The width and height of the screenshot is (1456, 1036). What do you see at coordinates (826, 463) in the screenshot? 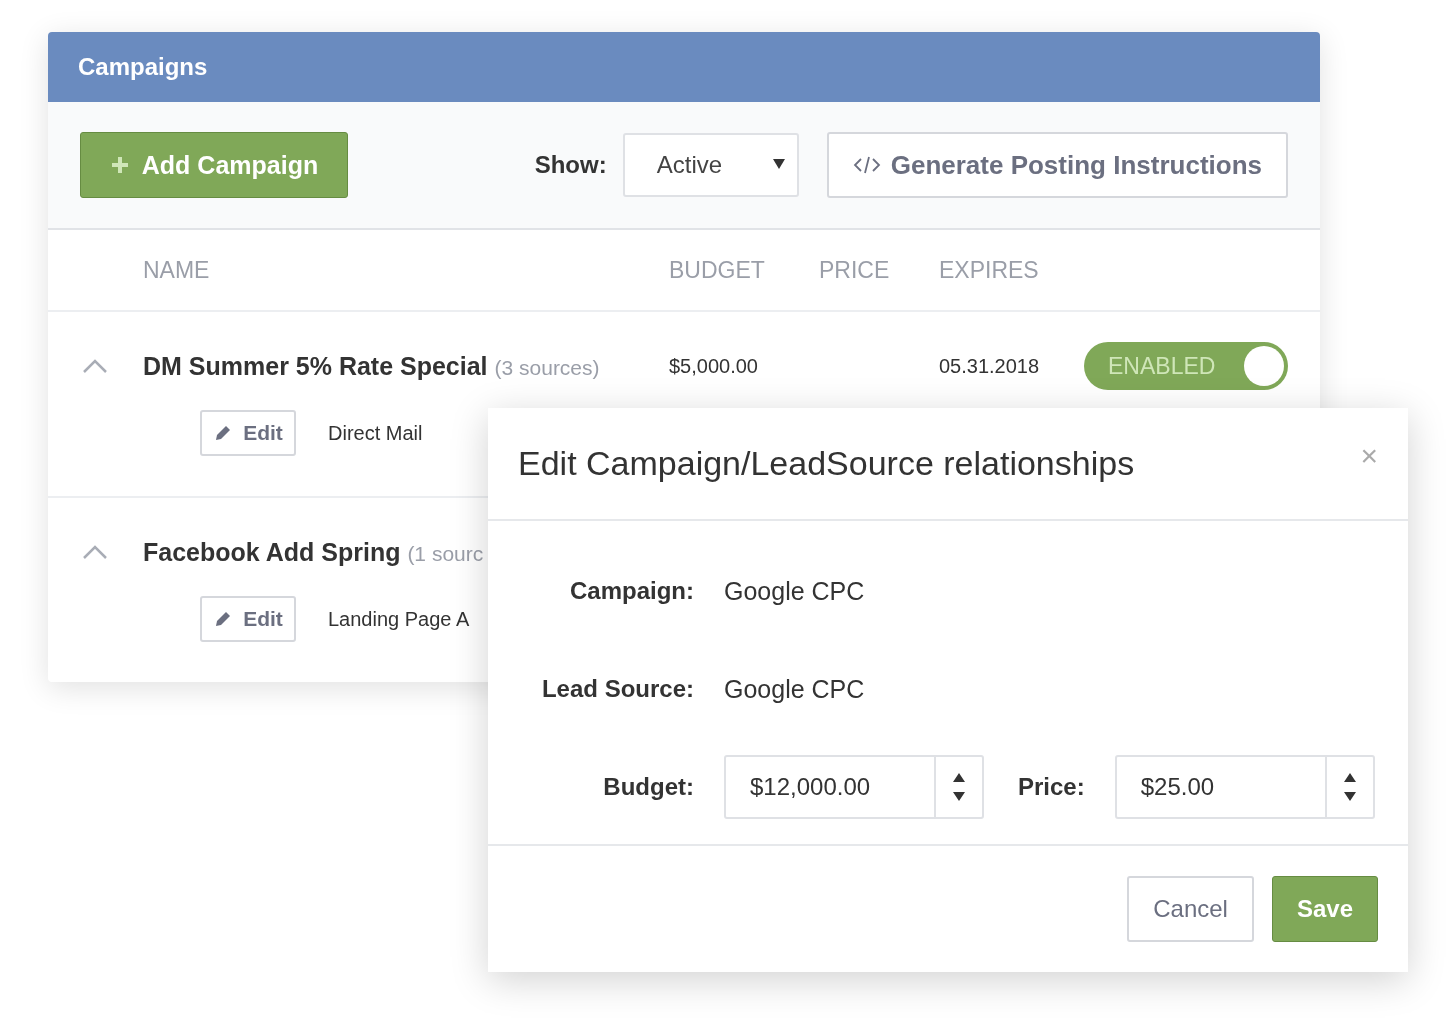
I see `dialog-title: Edit Campaign/LeadSource relationships` at bounding box center [826, 463].